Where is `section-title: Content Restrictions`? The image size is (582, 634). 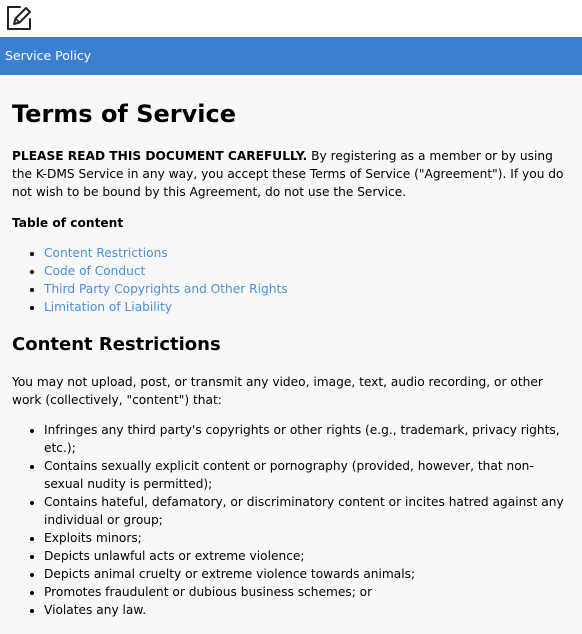 section-title: Content Restrictions is located at coordinates (116, 344).